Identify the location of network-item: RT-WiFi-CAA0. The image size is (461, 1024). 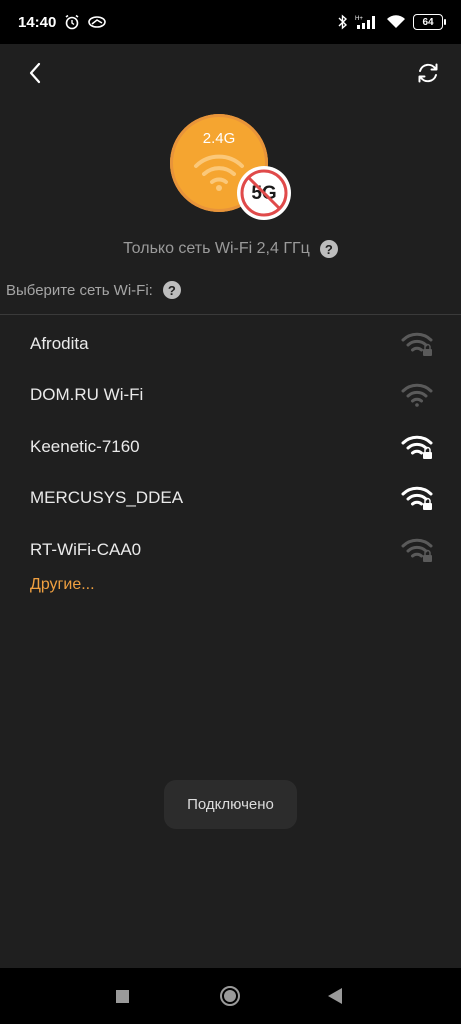
(230, 550).